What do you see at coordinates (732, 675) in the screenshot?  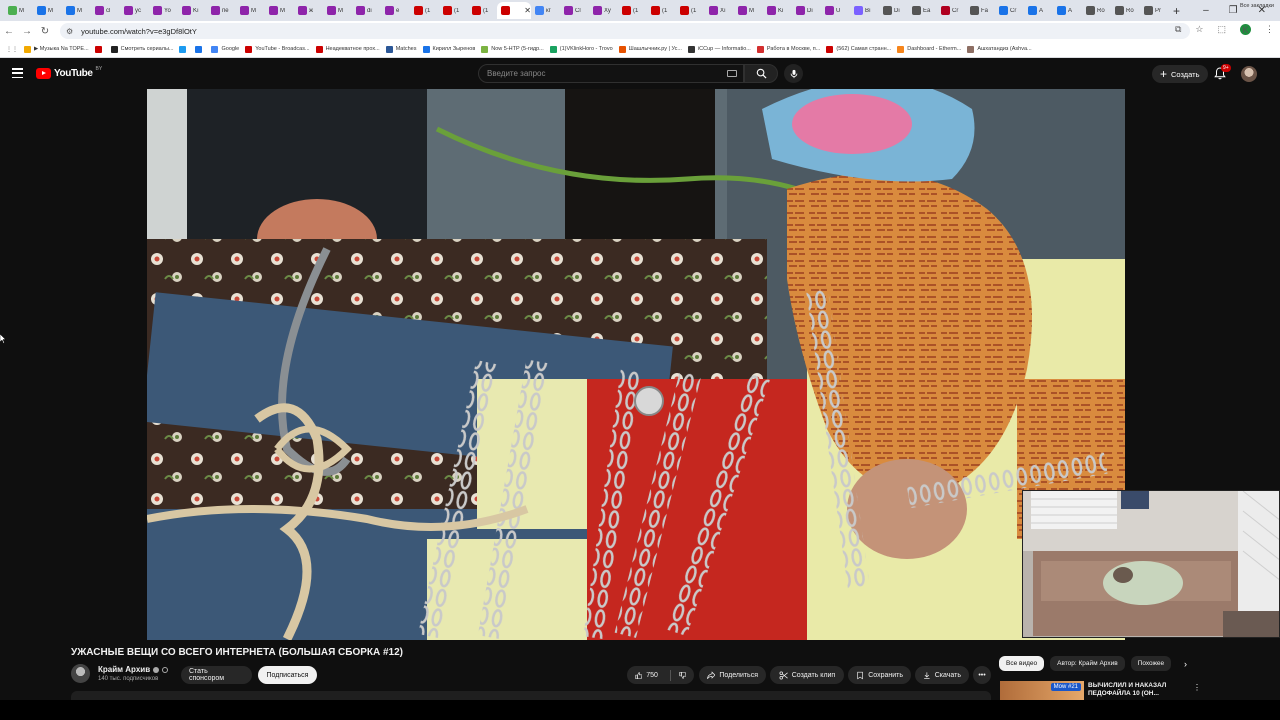 I see `share-button: Поделиться` at bounding box center [732, 675].